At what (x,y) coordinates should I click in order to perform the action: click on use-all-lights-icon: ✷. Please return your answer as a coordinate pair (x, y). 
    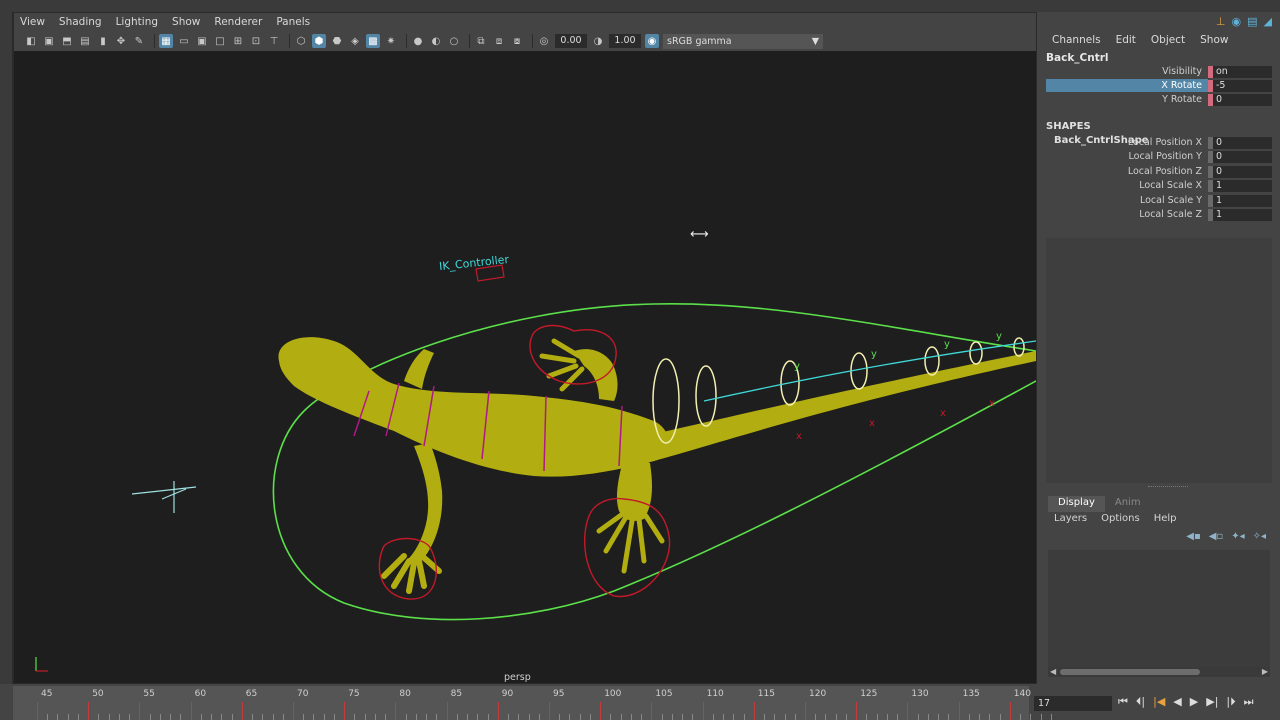
    Looking at the image, I should click on (391, 41).